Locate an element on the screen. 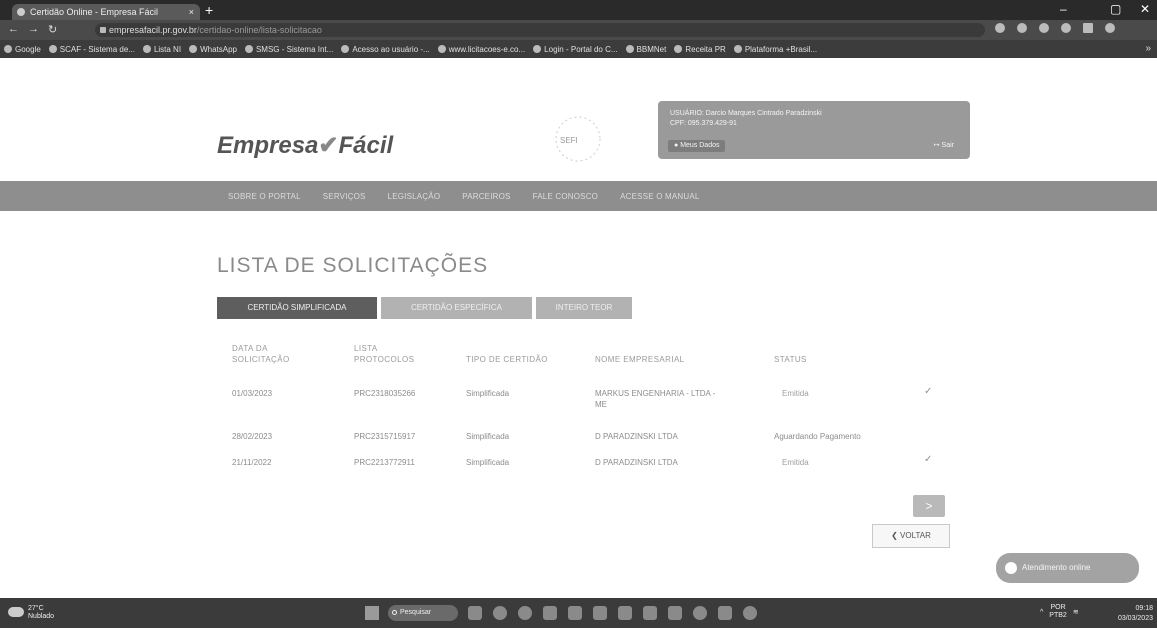 The width and height of the screenshot is (1157, 628). column-header-nome: NOME EMPRESARIAL is located at coordinates (640, 359).